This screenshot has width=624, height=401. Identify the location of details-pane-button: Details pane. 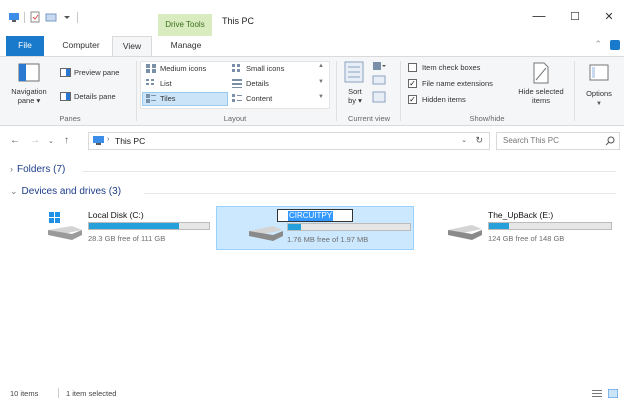
(97, 97).